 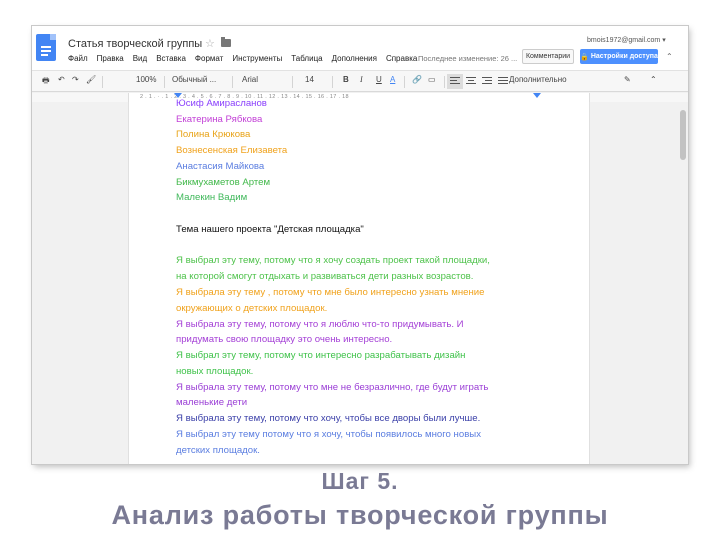 What do you see at coordinates (140, 58) in the screenshot?
I see `menu-view: Вид` at bounding box center [140, 58].